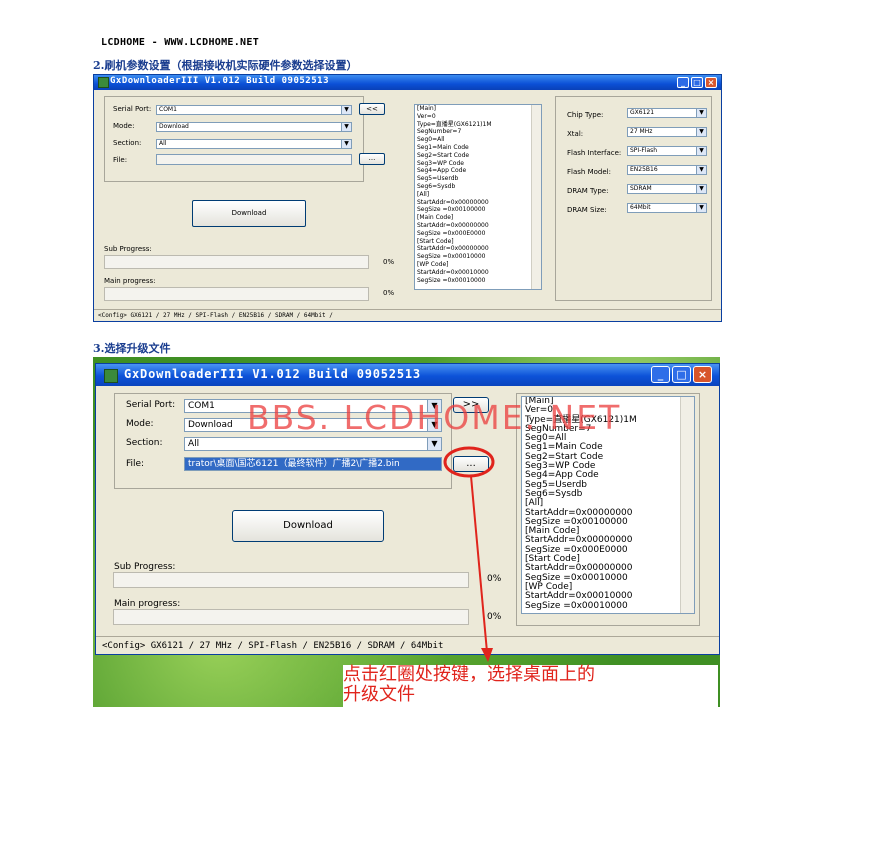  Describe the element at coordinates (451, 233) in the screenshot. I see `config-line: SegSize =0x000E0000` at that location.